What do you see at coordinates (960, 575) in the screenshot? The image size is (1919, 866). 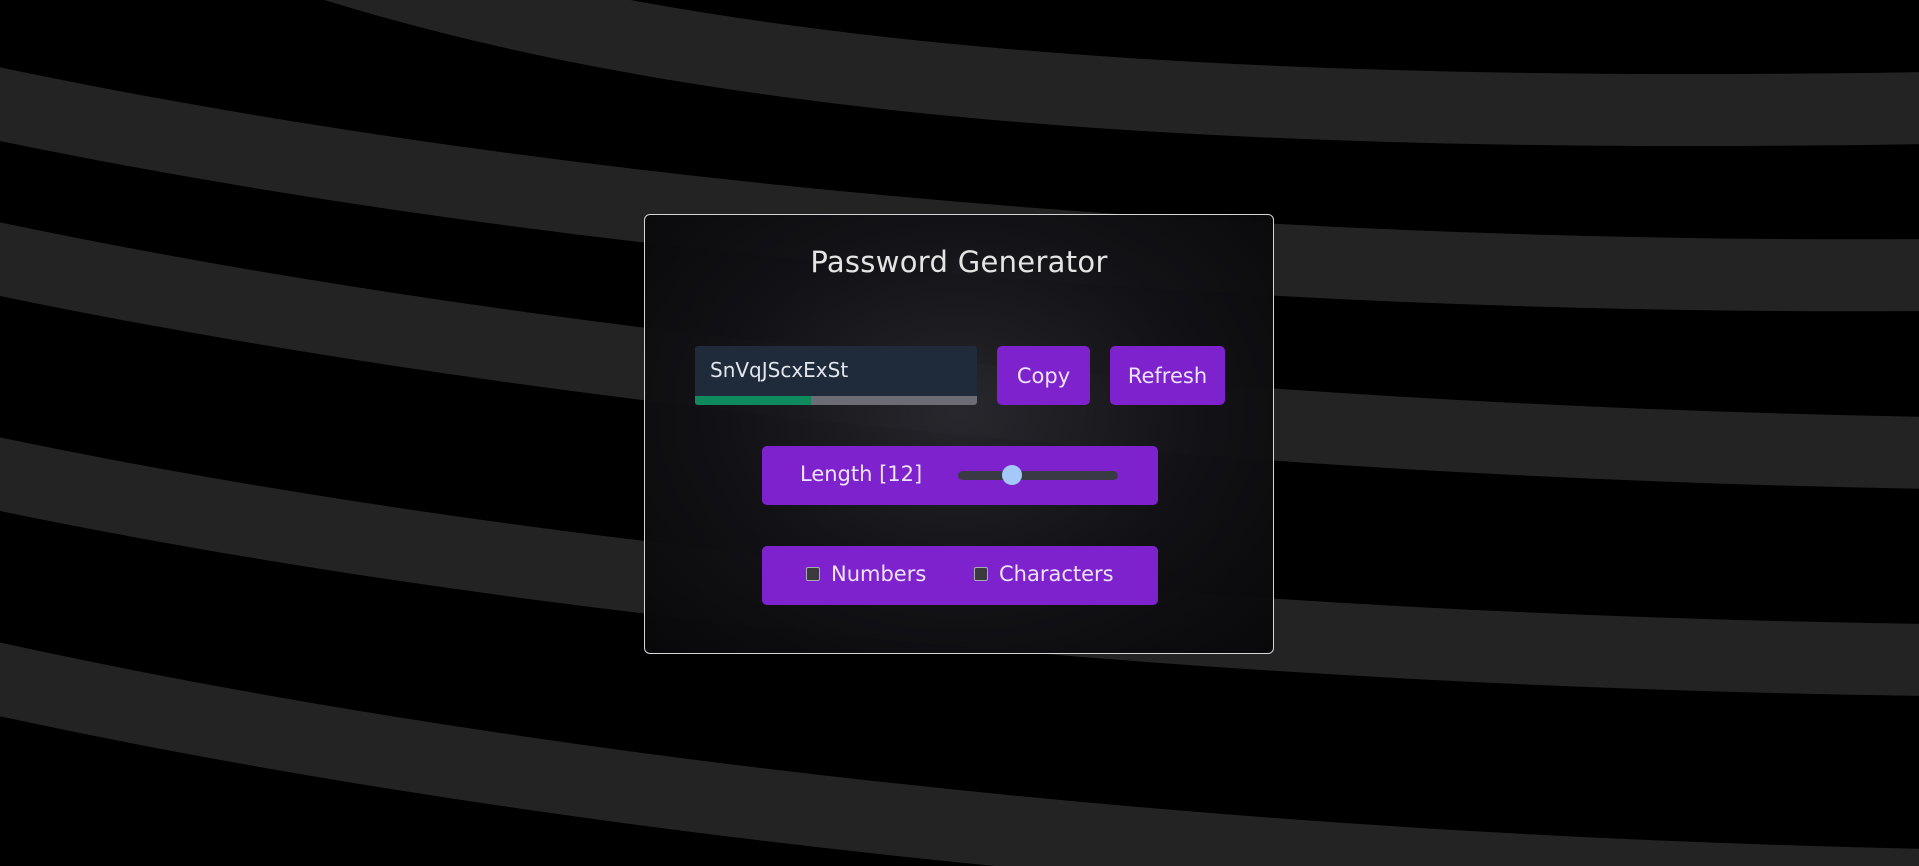 I see `options-panel: Numbers Characters` at bounding box center [960, 575].